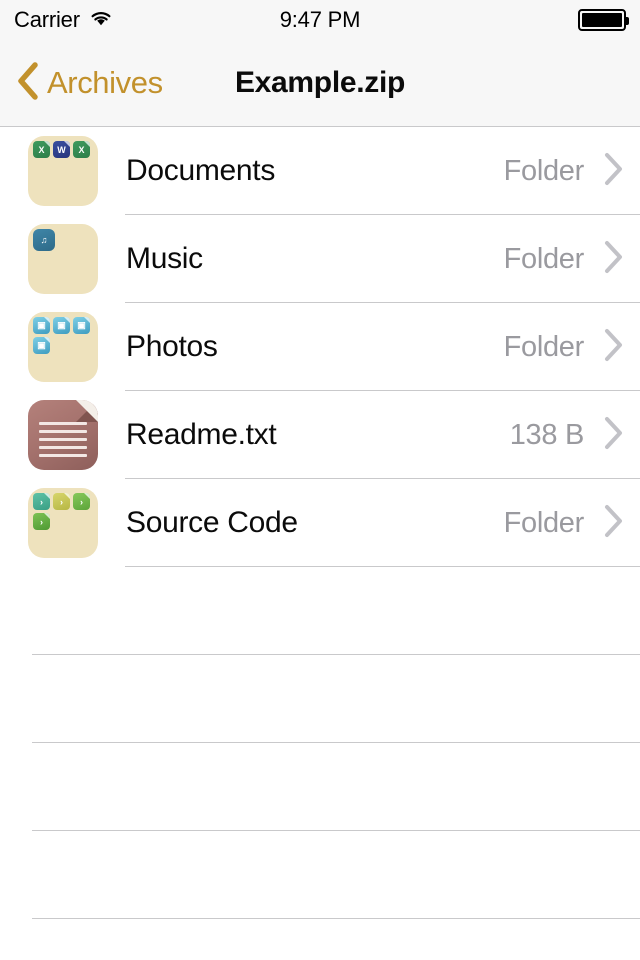  I want to click on file-row: ▣ ▣ ▣ ▣ Photos Folder, so click(320, 347).